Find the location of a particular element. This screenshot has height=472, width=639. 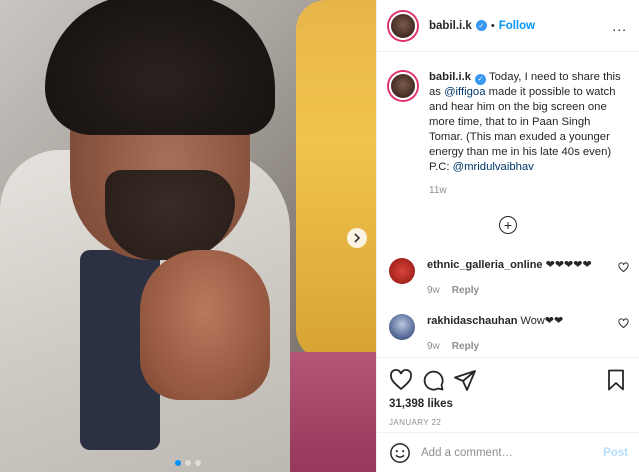

likes-count: 31,398 likes is located at coordinates (508, 404).